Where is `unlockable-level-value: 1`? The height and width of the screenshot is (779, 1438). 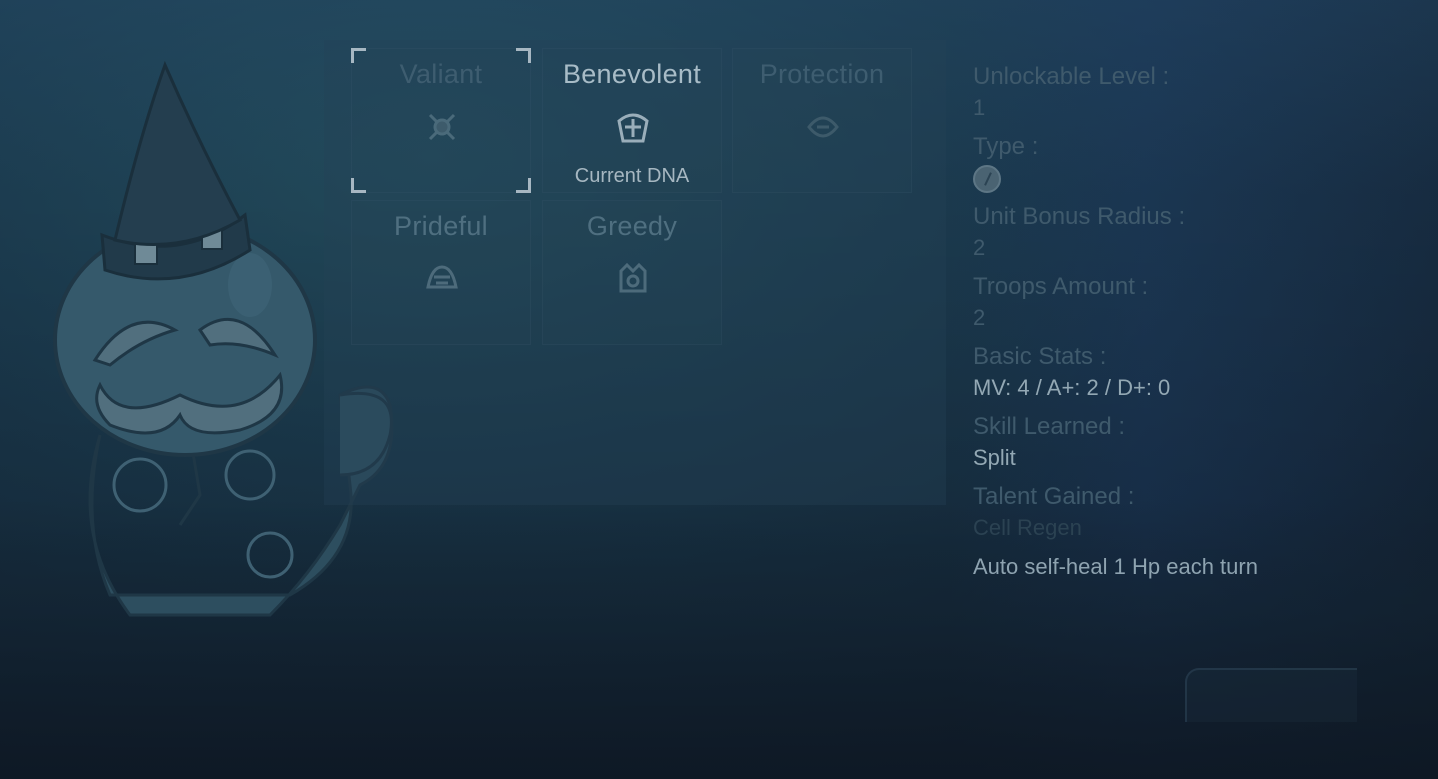
unlockable-level-value: 1 is located at coordinates (979, 107).